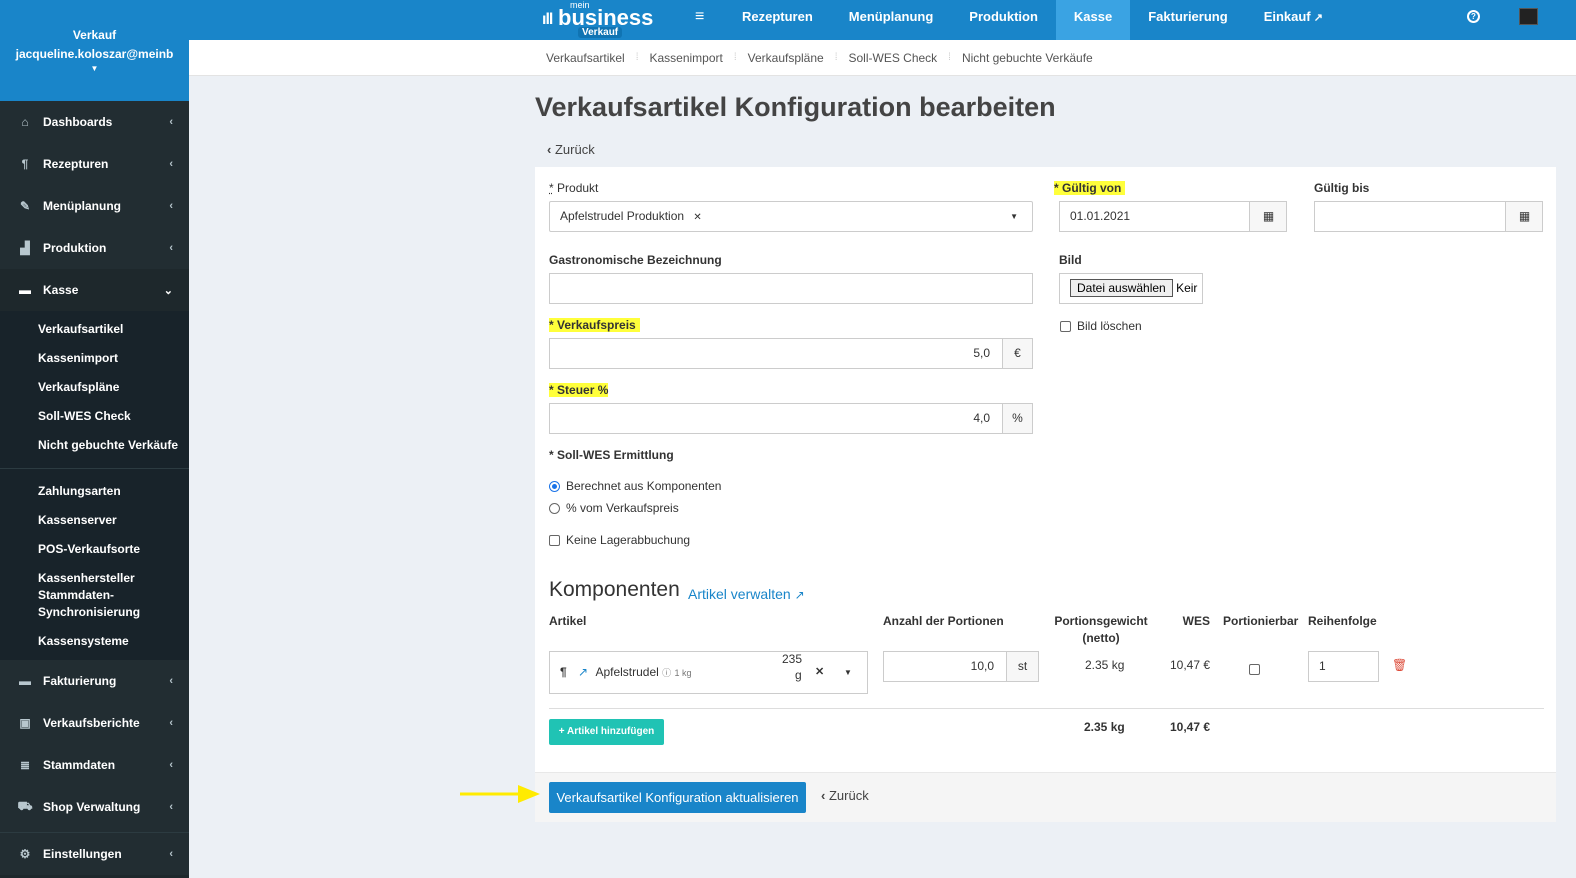 The image size is (1576, 878). What do you see at coordinates (94, 520) in the screenshot?
I see `sidebar-subitem-kassenserver: Kassenserver` at bounding box center [94, 520].